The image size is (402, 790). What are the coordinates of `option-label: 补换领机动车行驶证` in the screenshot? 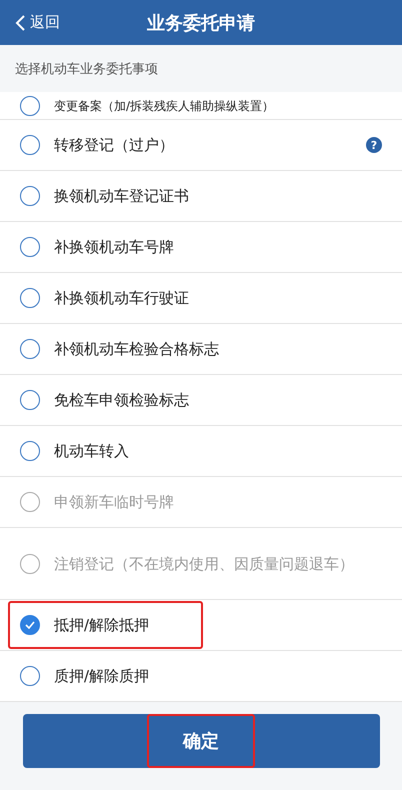 It's located at (122, 298).